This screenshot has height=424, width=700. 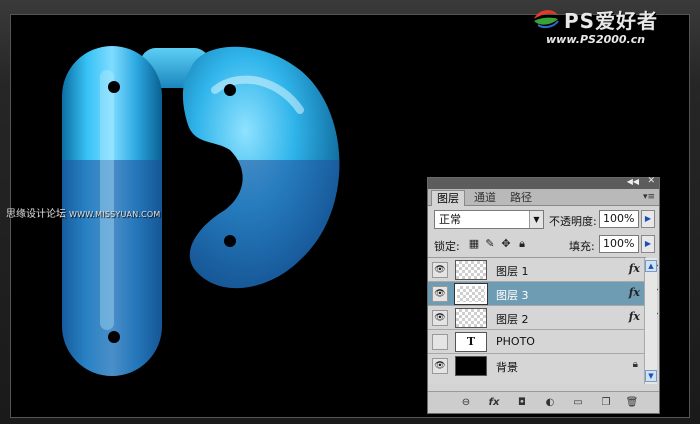 I want to click on lock-label: 锁定:, so click(x=447, y=246).